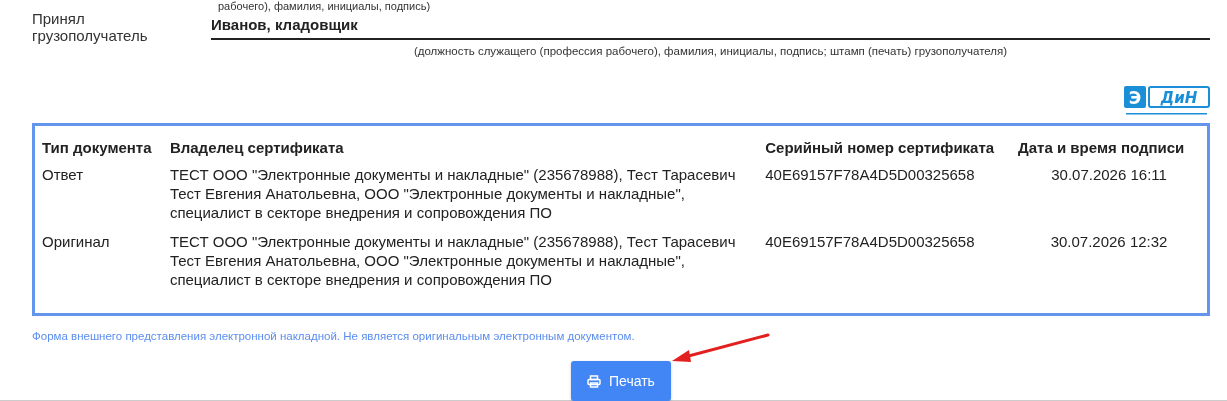 Image resolution: width=1227 pixels, height=401 pixels. What do you see at coordinates (1109, 242) in the screenshot?
I see `table-cell-text: 30.07.2026 12:32` at bounding box center [1109, 242].